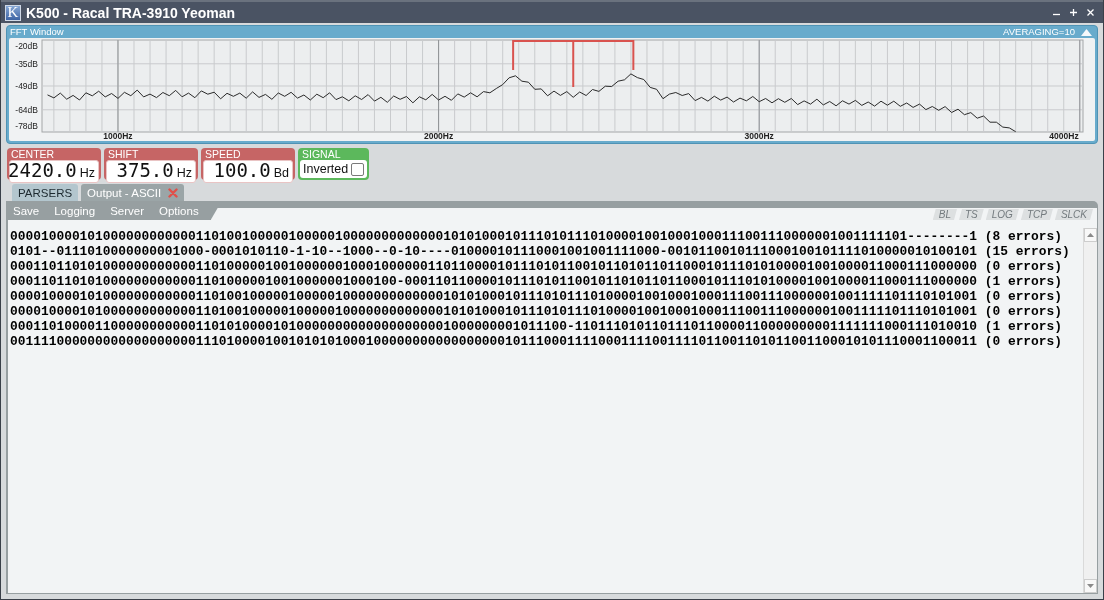 This screenshot has width=1104, height=600. I want to click on output-line: 00011011010100000000000011010000010010000001000100-00011011000010111010110010110101101100010111010100001001000011000111000000 (1 errors), so click(536, 281).